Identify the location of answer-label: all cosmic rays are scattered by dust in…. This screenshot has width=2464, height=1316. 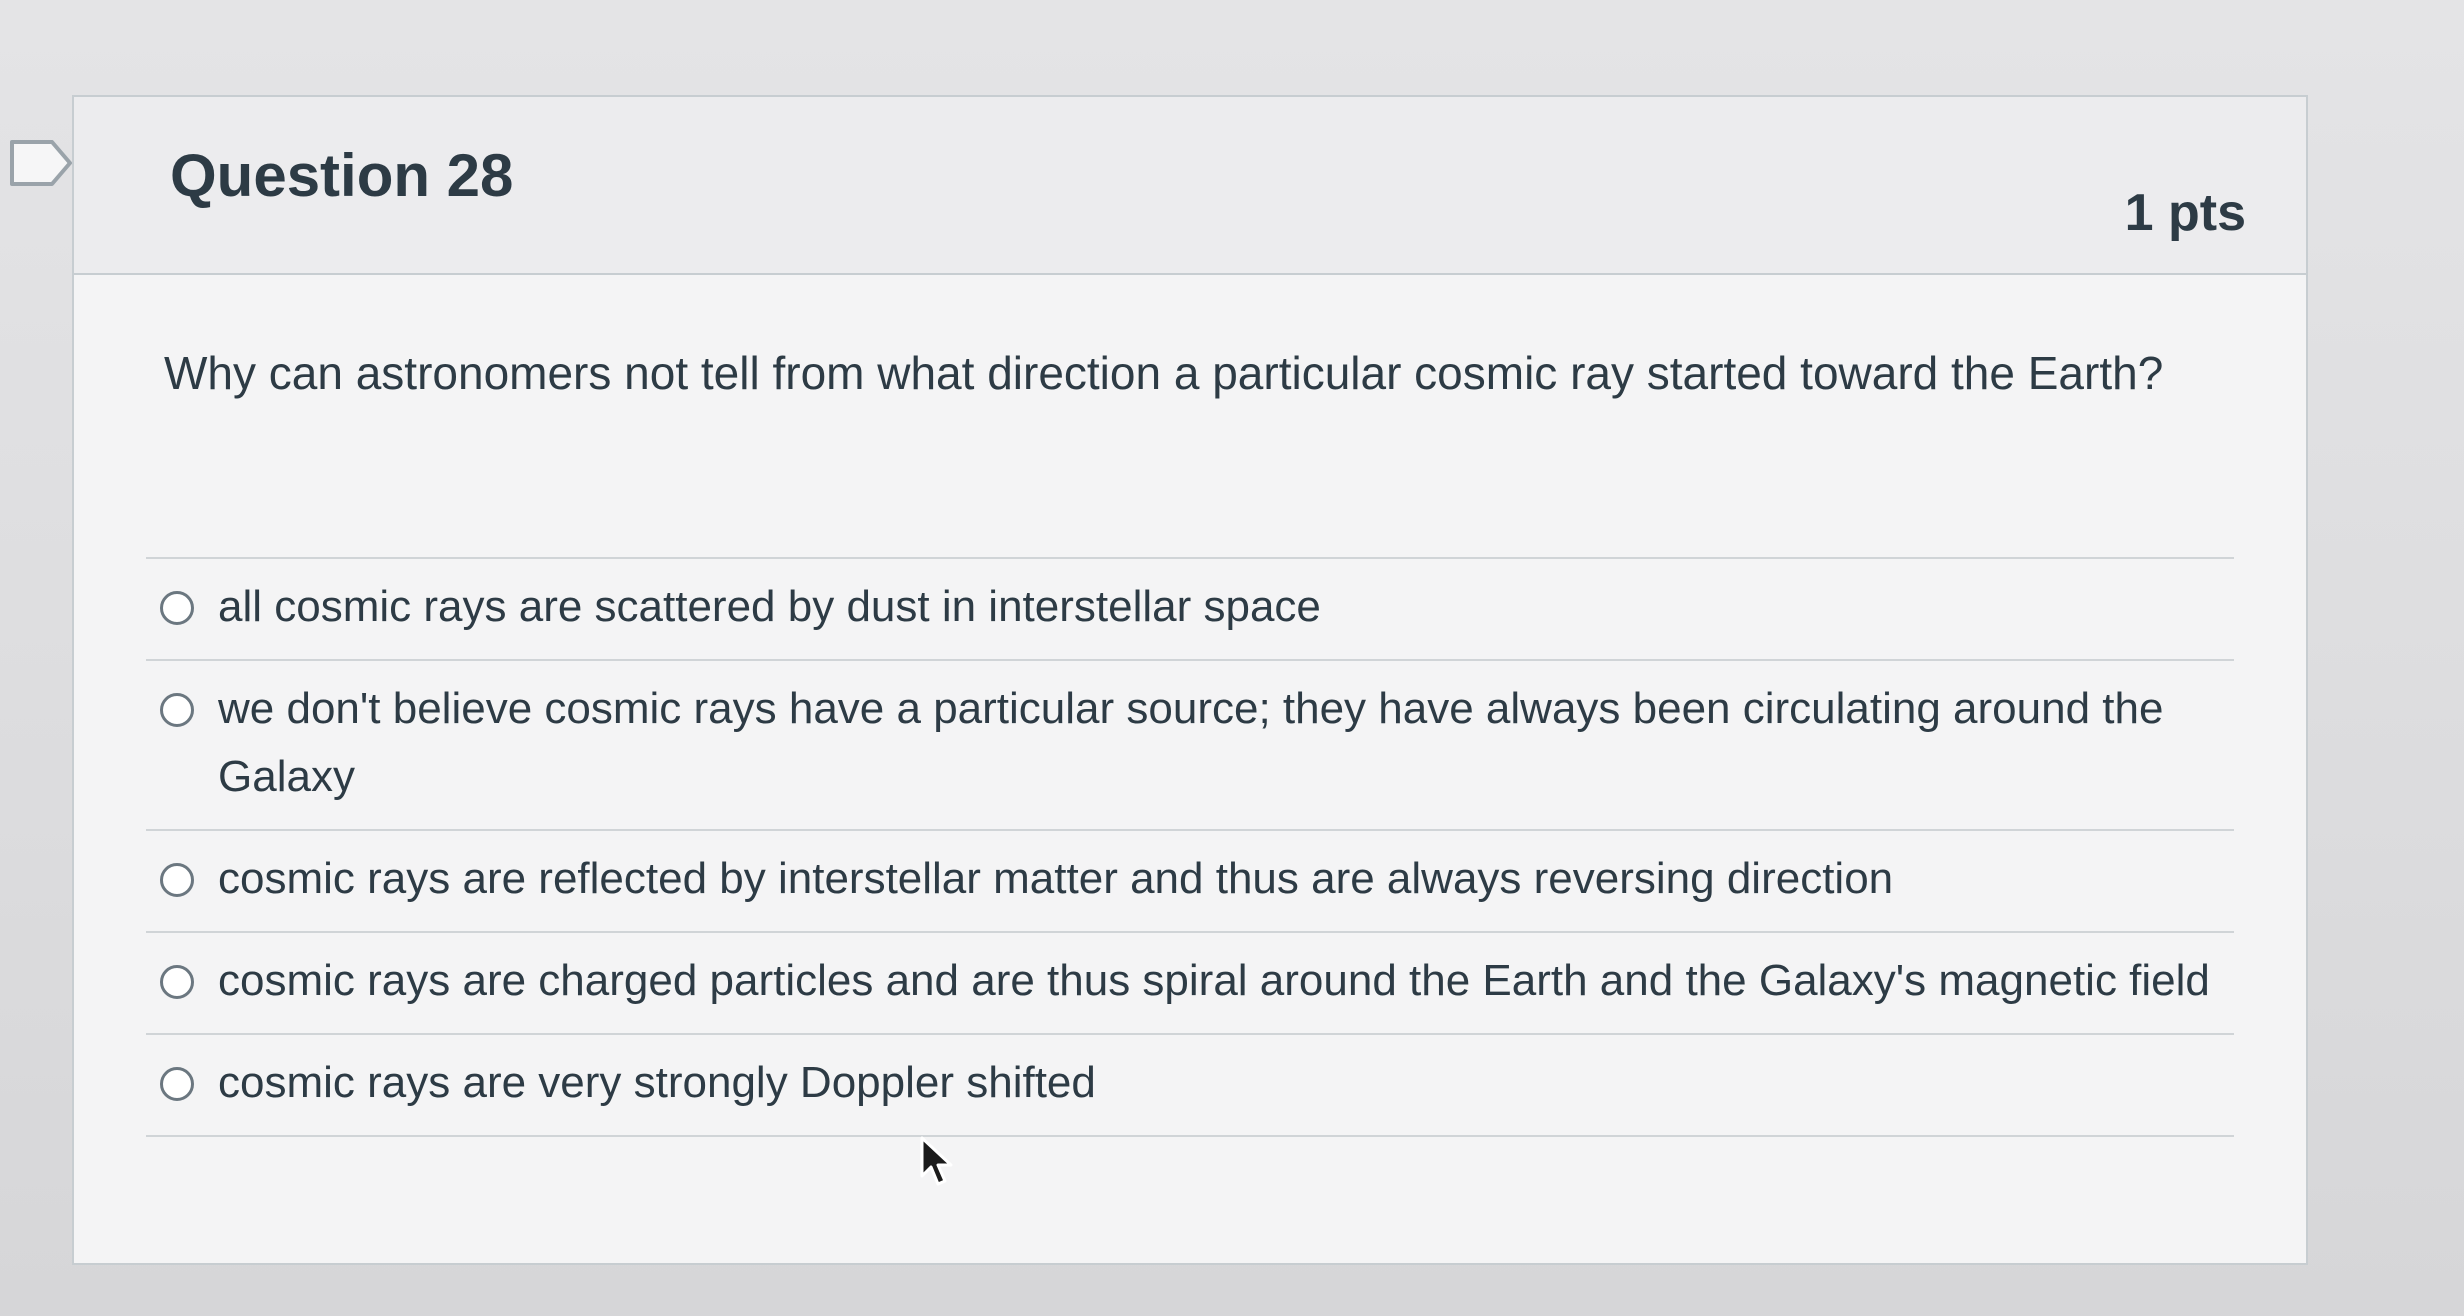
(769, 607).